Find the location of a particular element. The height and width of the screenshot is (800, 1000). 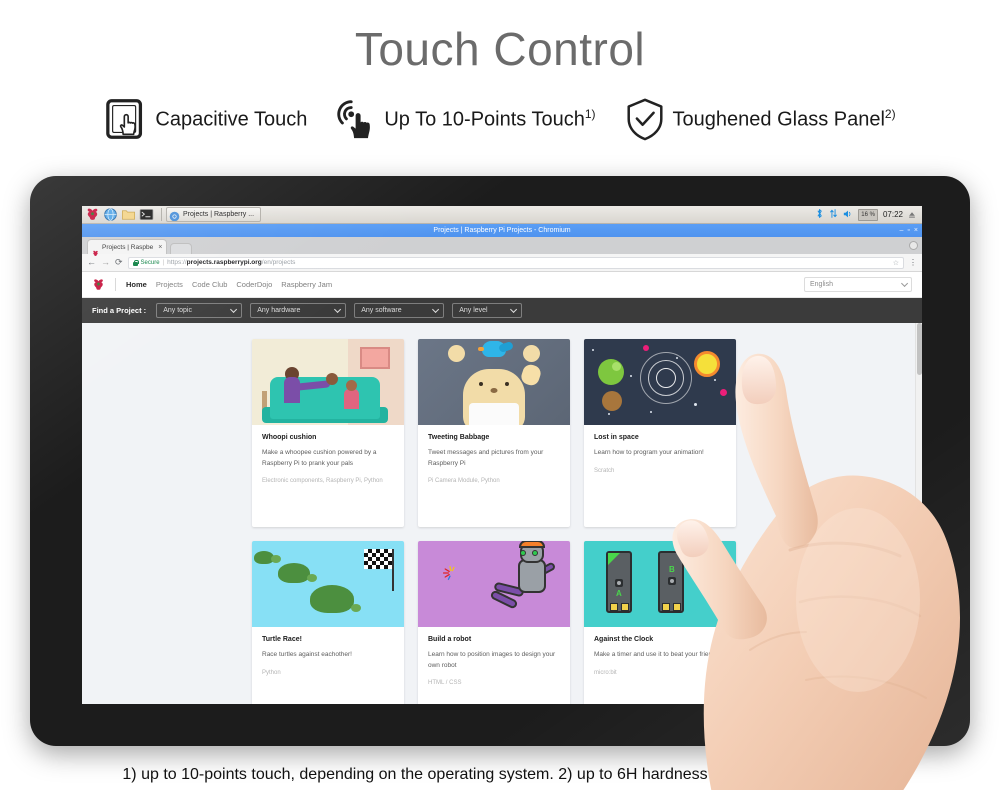

sitenav-item-projects: Projects is located at coordinates (169, 284).